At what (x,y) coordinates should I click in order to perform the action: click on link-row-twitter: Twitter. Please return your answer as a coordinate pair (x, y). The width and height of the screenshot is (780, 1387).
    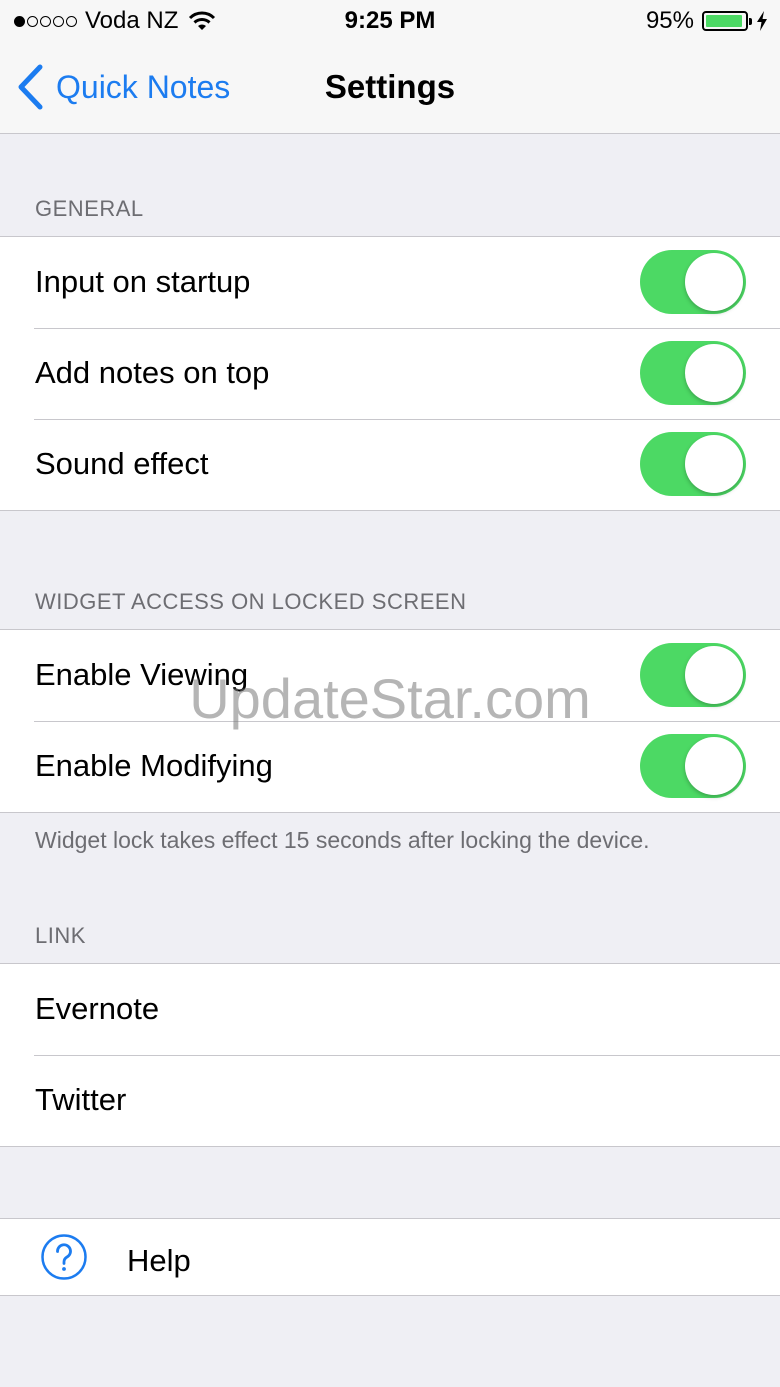
    Looking at the image, I should click on (390, 1100).